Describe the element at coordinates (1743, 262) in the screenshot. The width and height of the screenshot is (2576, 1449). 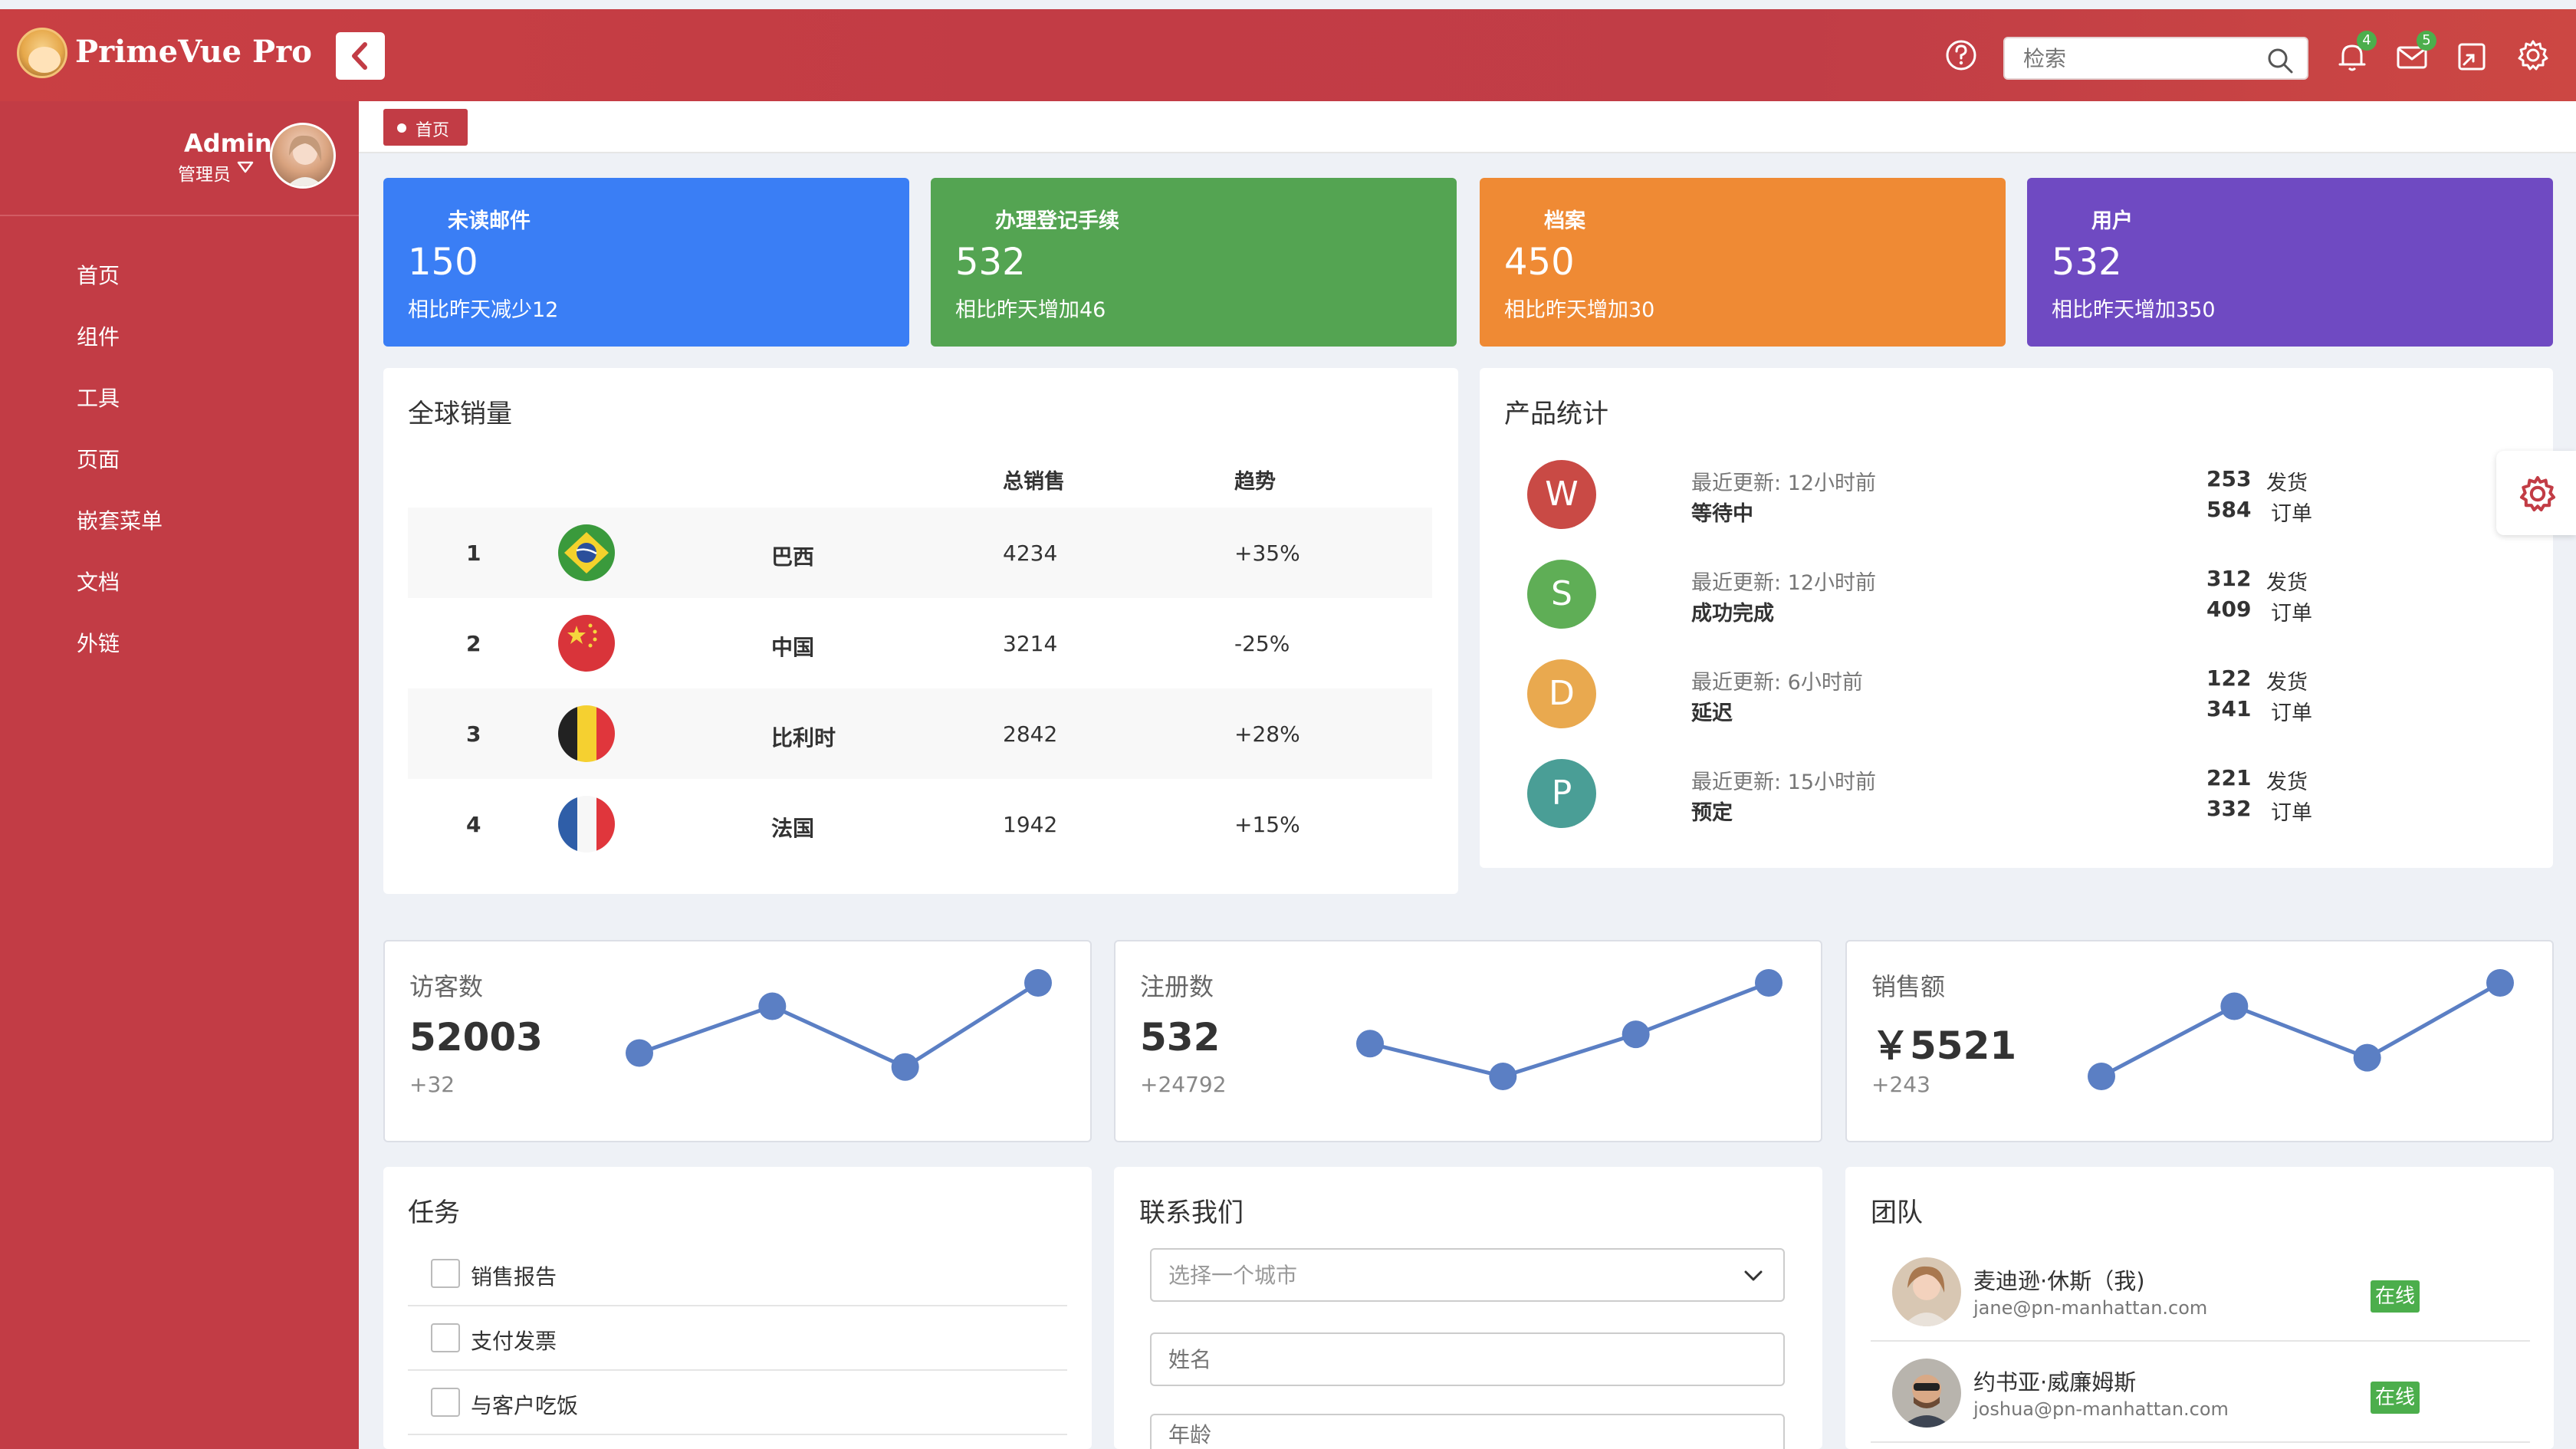
I see `stat-card: 档案 450 相比昨天增加30` at that location.